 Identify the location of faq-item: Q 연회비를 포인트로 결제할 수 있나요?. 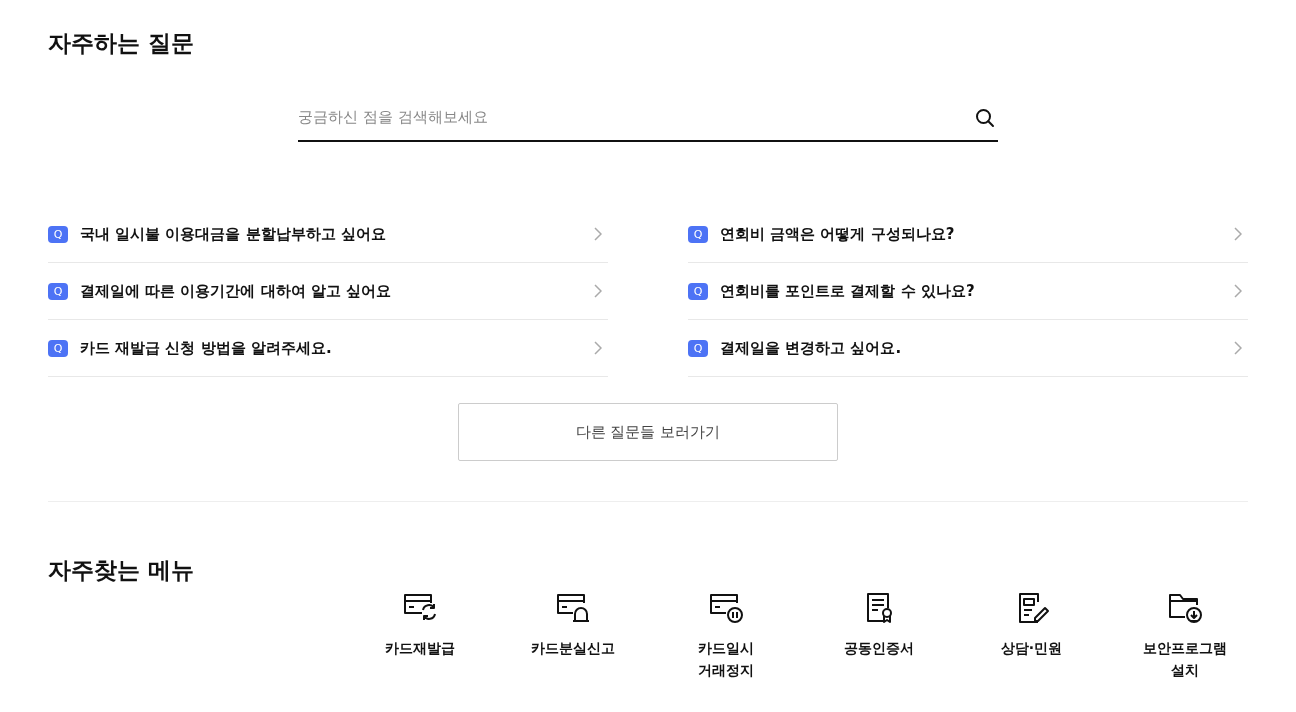
(968, 291).